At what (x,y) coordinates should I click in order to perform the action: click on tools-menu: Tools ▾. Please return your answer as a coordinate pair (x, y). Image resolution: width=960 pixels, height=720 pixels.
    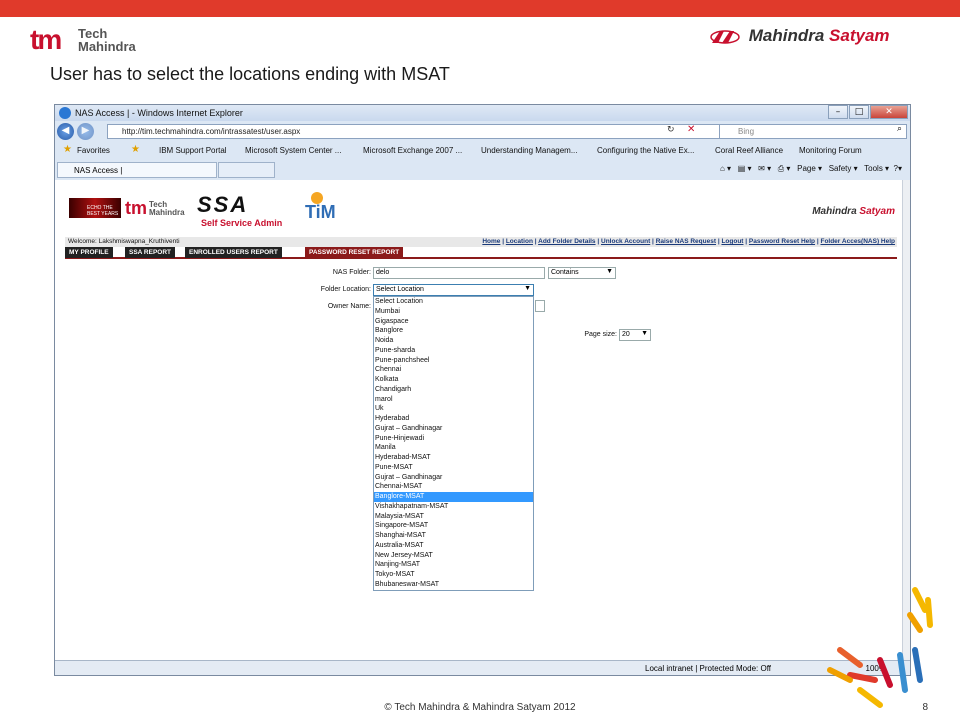
    Looking at the image, I should click on (876, 168).